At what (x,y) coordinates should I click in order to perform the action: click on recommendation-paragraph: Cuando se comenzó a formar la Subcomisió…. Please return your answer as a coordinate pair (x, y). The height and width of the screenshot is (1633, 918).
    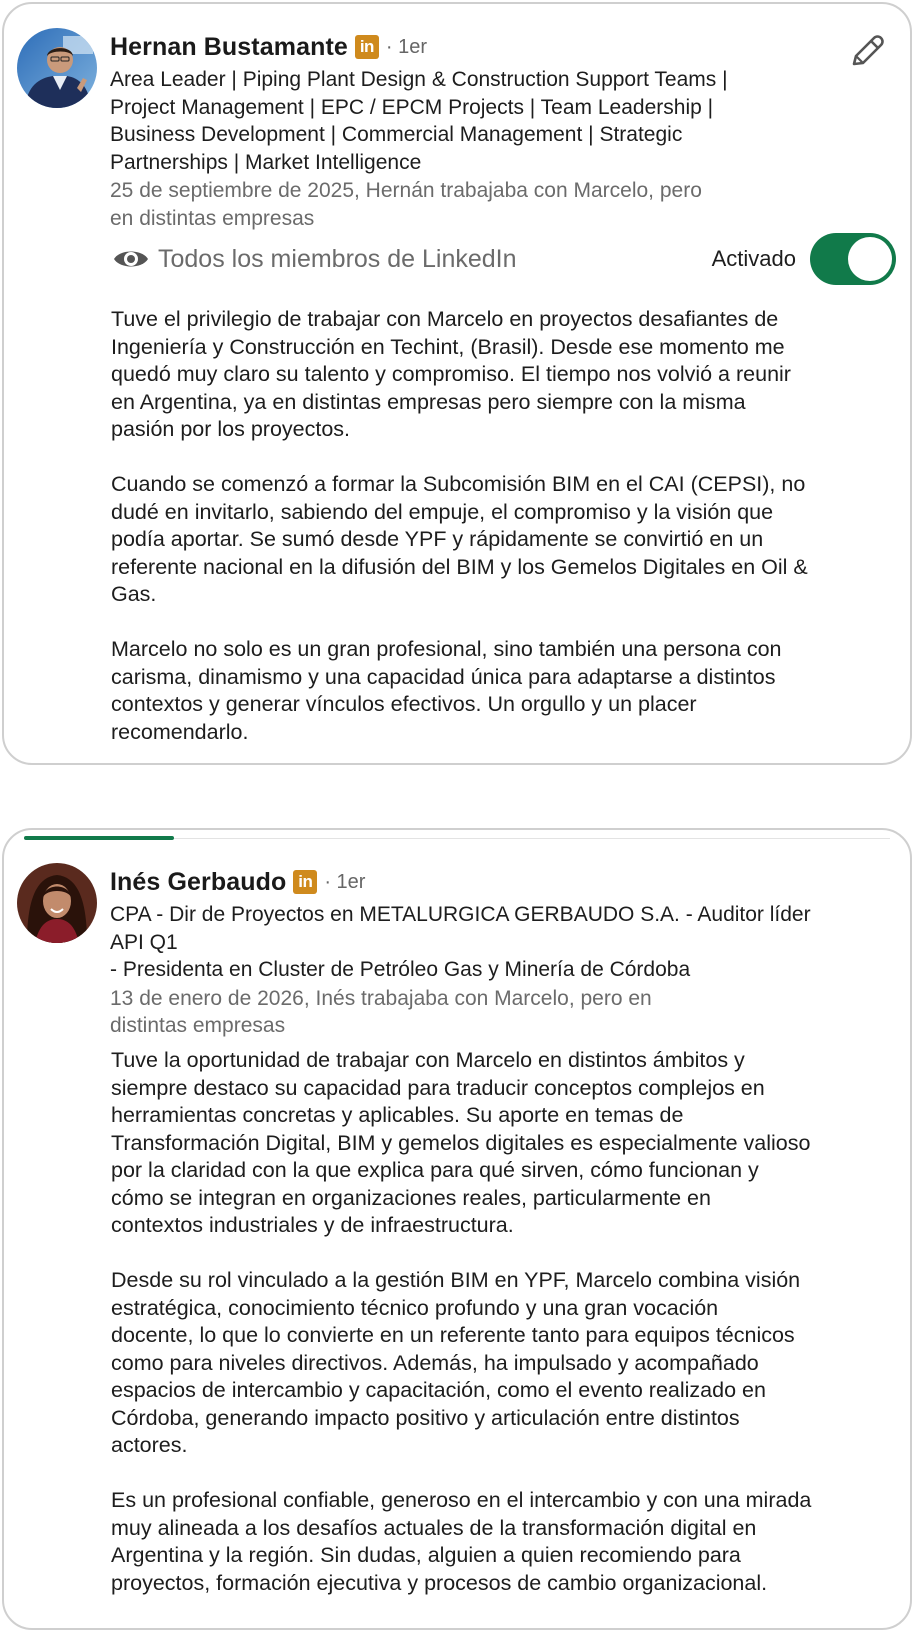
    Looking at the image, I should click on (459, 539).